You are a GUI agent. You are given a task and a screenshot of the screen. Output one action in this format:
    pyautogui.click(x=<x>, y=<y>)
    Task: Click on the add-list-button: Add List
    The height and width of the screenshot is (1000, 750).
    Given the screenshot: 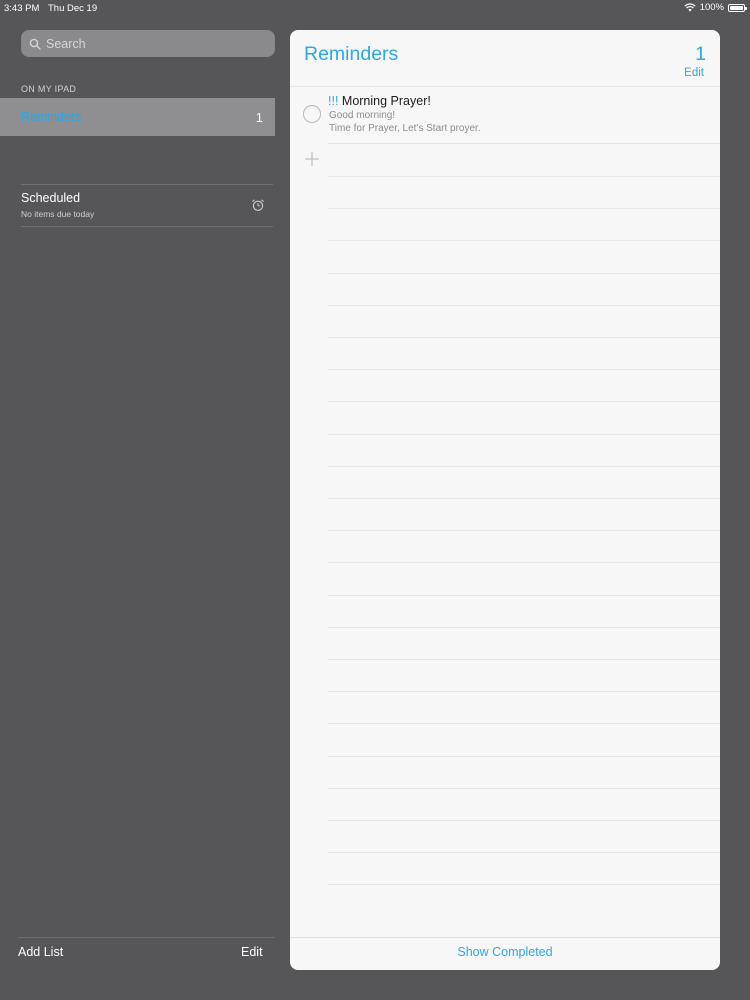 What is the action you would take?
    pyautogui.click(x=40, y=952)
    